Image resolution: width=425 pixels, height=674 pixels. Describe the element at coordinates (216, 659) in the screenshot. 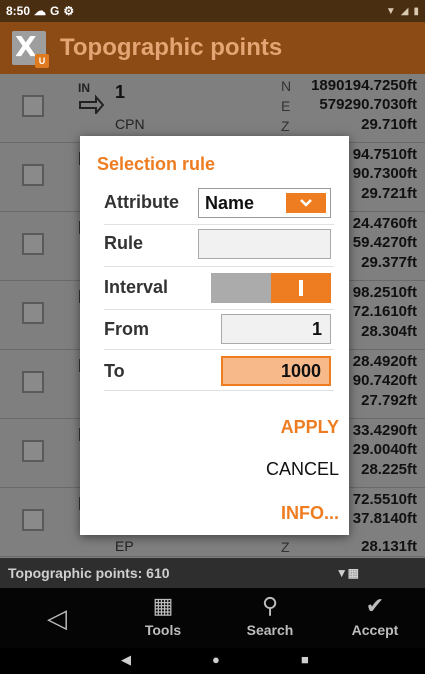

I see `system-home-icon: ●` at that location.